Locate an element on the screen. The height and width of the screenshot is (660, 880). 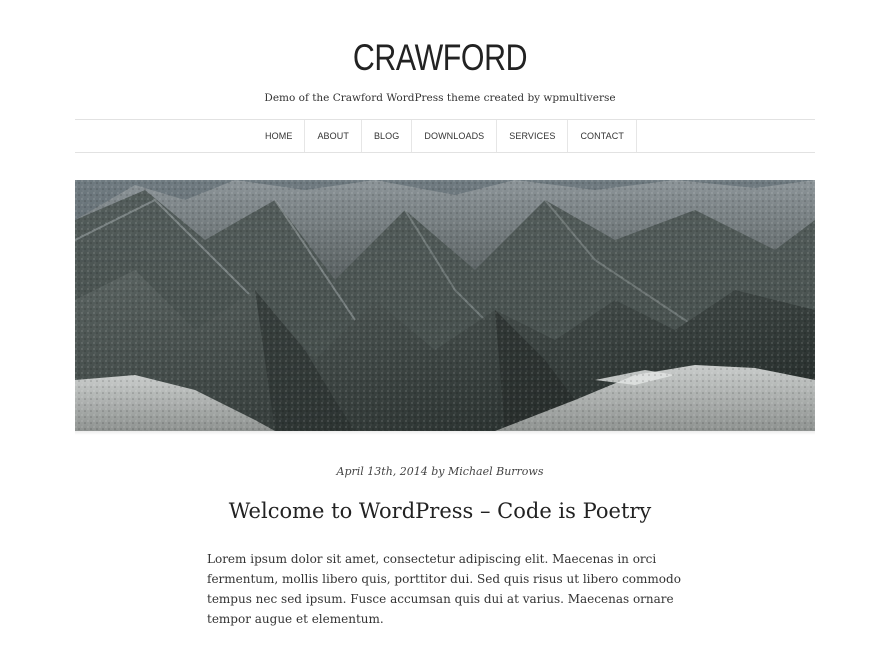
hero-divider is located at coordinates (445, 433).